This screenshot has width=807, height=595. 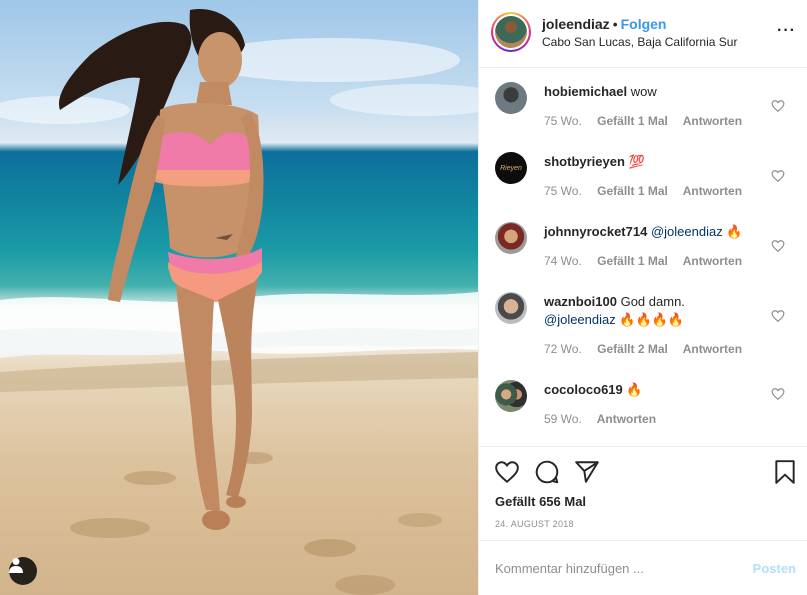 What do you see at coordinates (580, 301) in the screenshot?
I see `comment-username: waznboi100` at bounding box center [580, 301].